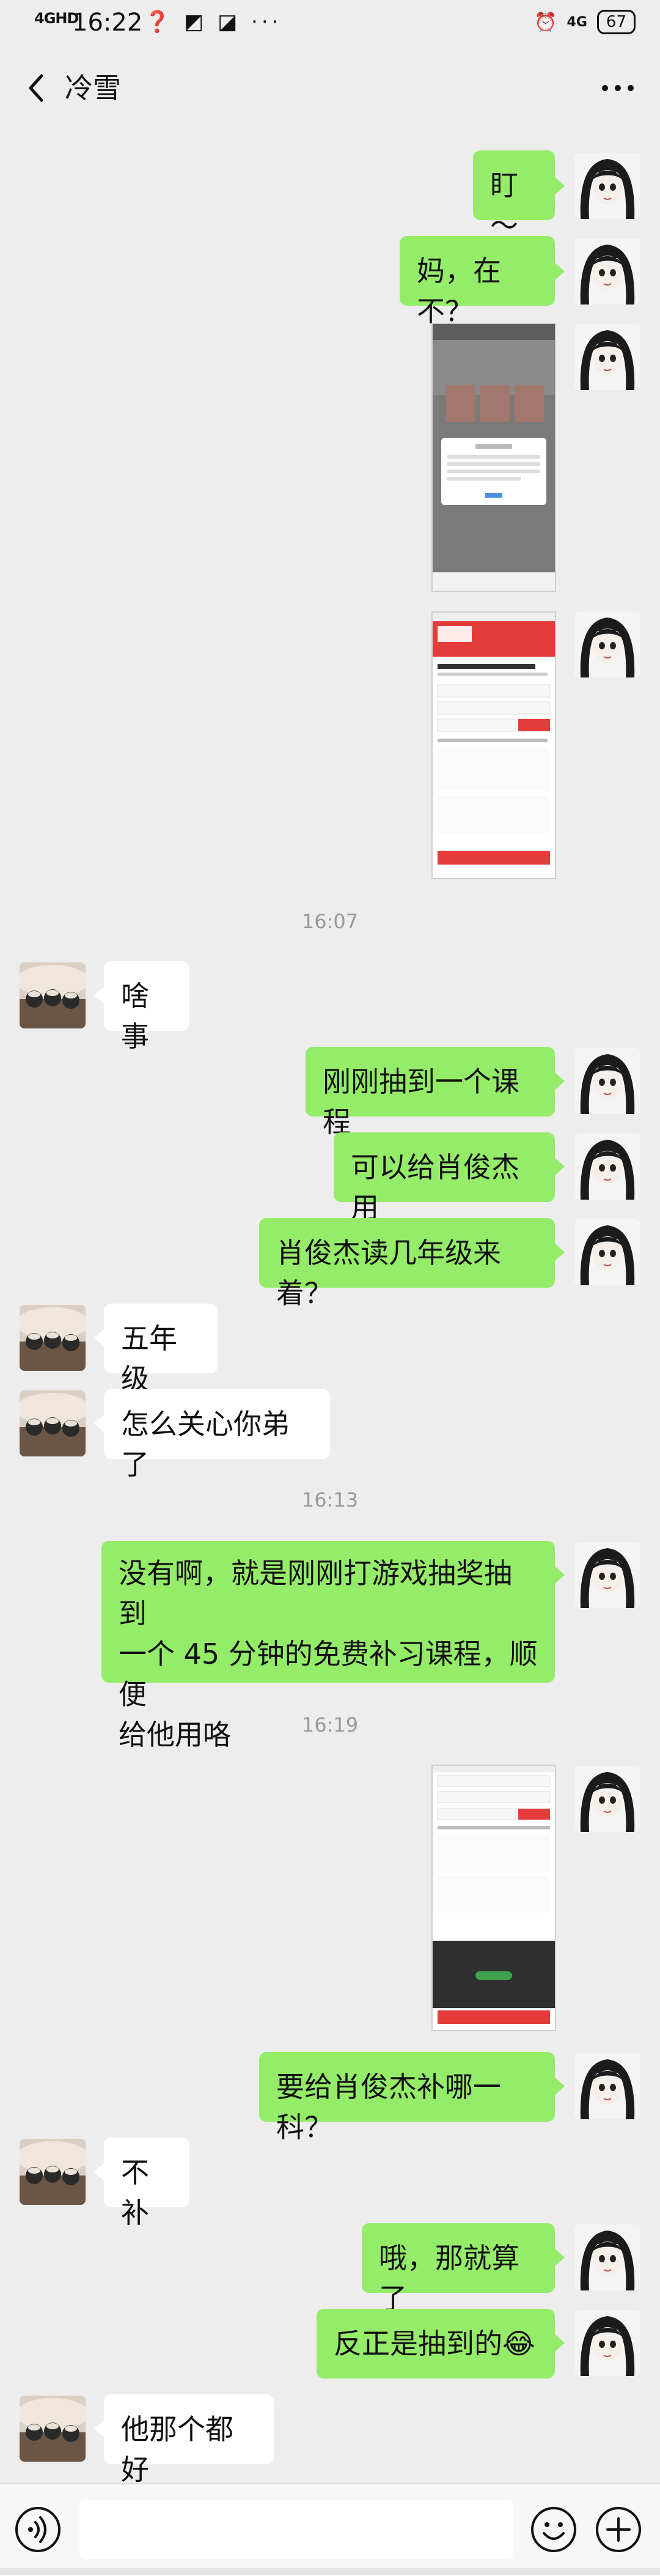  What do you see at coordinates (478, 282) in the screenshot?
I see `message-bubble: 妈，在不？` at bounding box center [478, 282].